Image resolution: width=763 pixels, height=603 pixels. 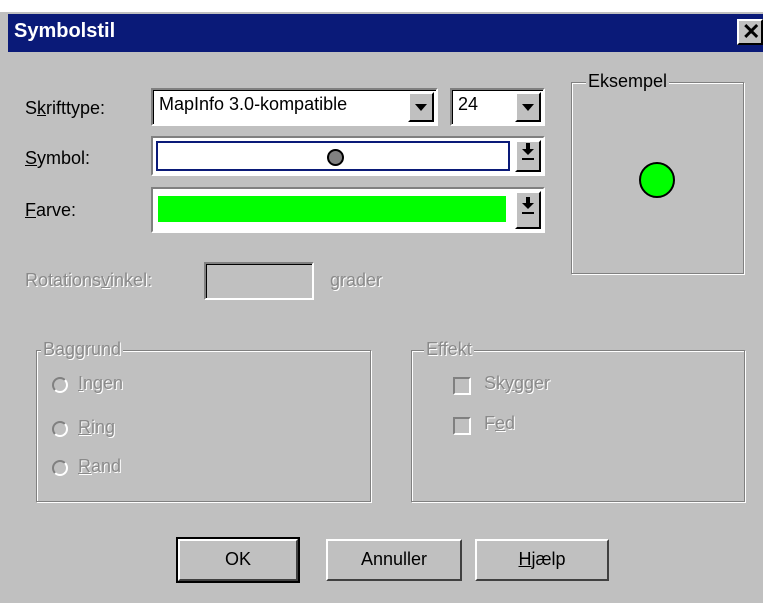 I want to click on font-type-label: Skrifttype:, so click(x=65, y=108).